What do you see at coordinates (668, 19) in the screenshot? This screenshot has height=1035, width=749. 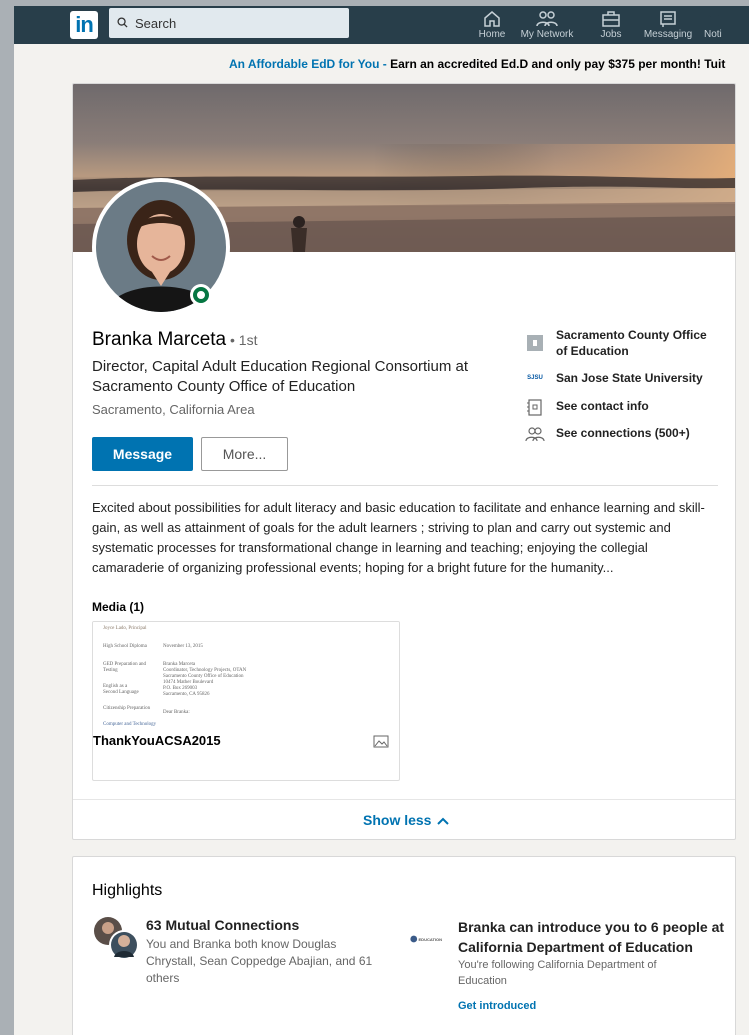 I see `messaging-icon` at bounding box center [668, 19].